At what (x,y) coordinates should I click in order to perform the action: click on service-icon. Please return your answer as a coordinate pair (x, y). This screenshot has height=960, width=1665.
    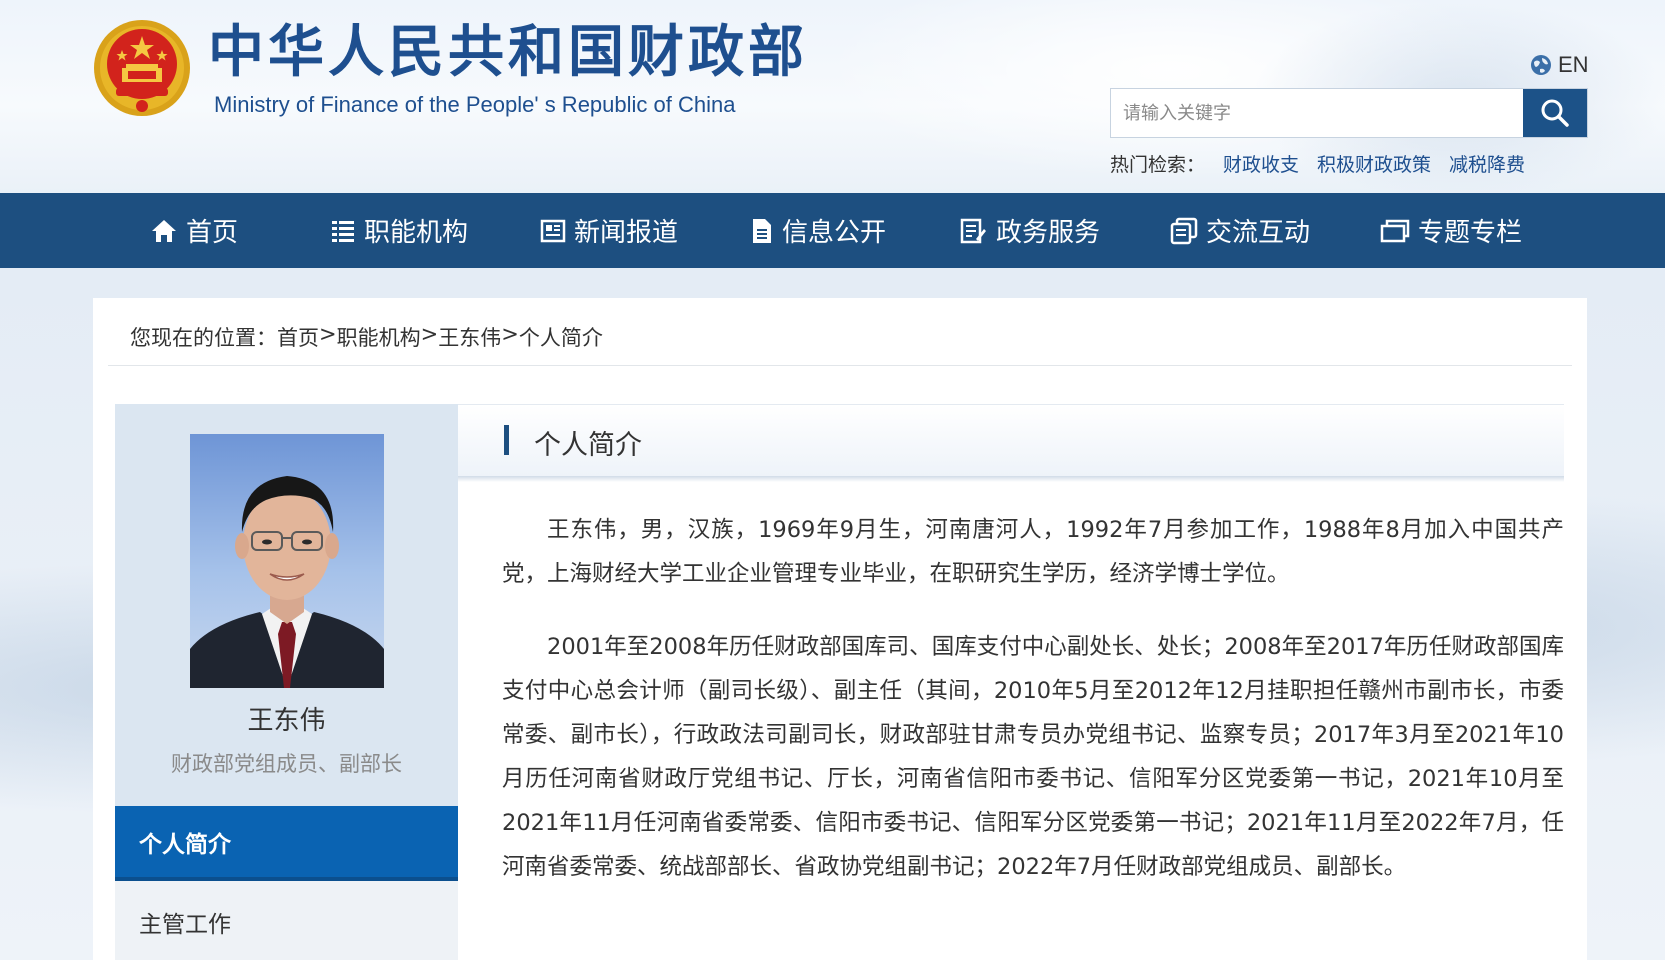
    Looking at the image, I should click on (973, 230).